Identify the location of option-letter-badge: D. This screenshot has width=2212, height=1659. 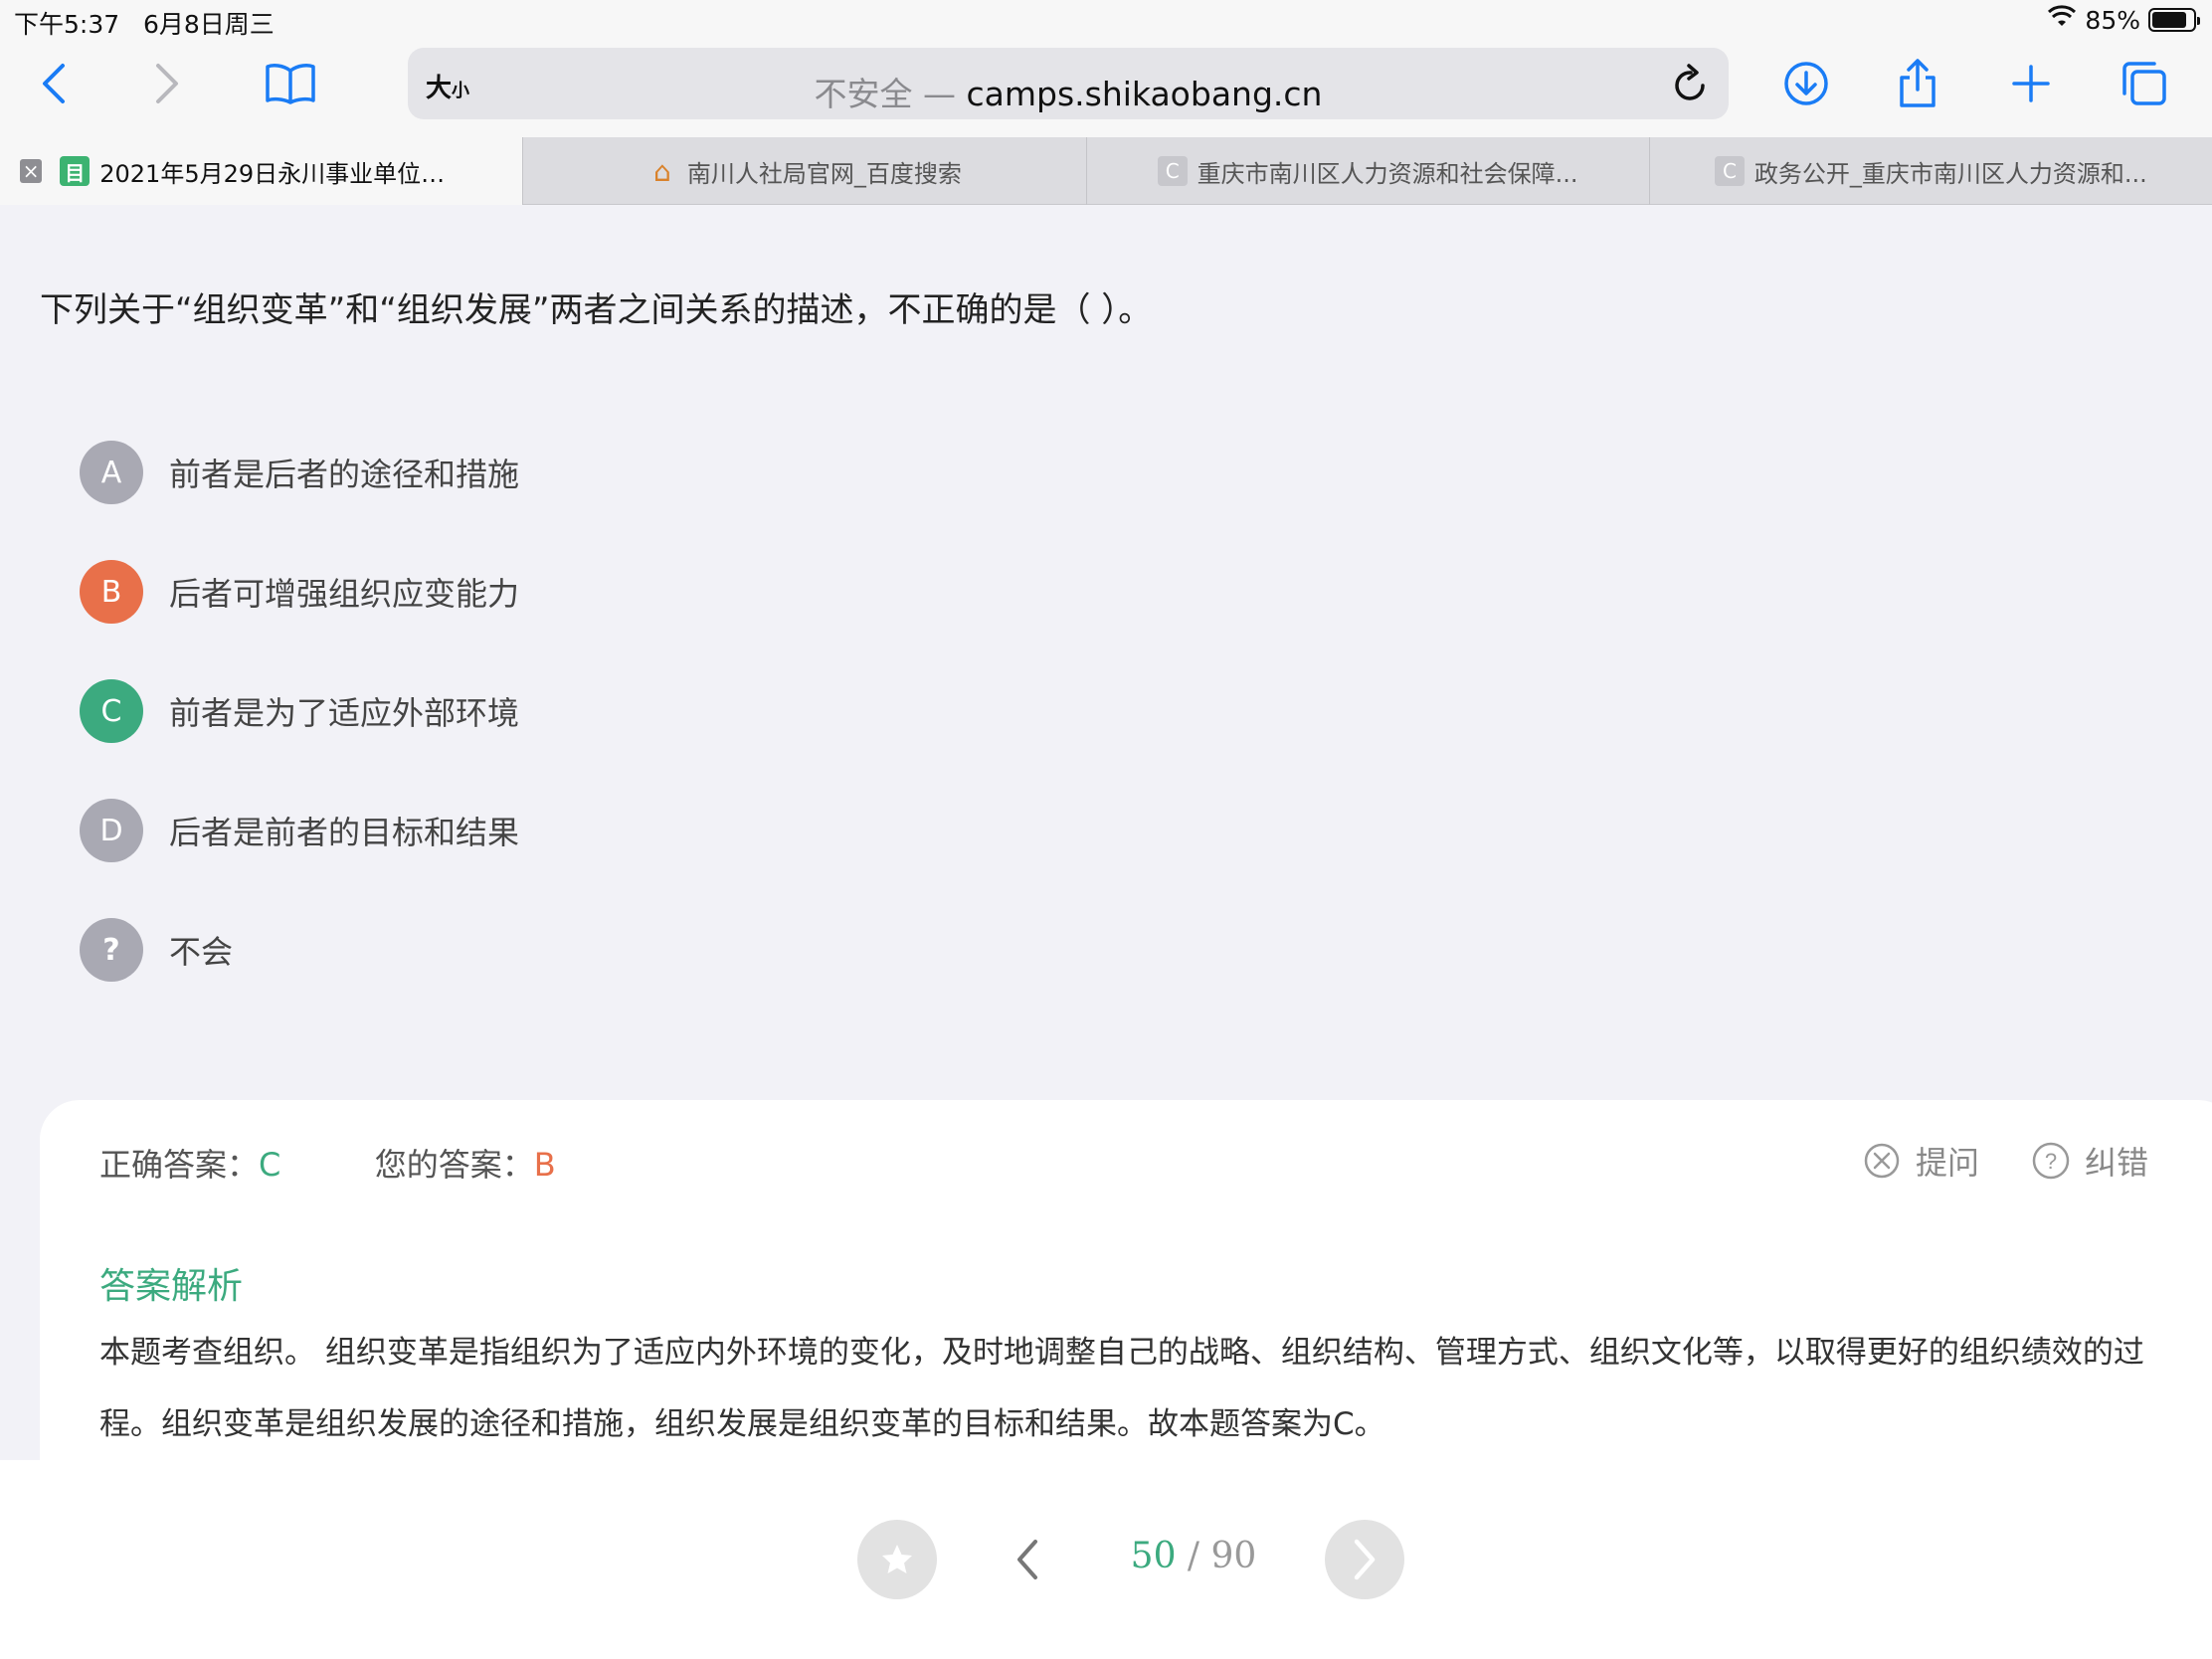
(111, 830).